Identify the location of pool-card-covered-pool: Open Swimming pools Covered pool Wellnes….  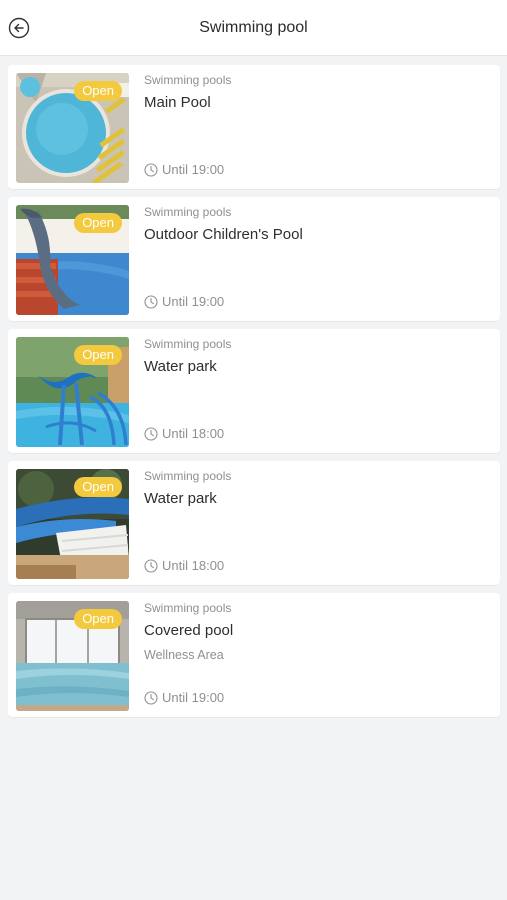
(254, 655).